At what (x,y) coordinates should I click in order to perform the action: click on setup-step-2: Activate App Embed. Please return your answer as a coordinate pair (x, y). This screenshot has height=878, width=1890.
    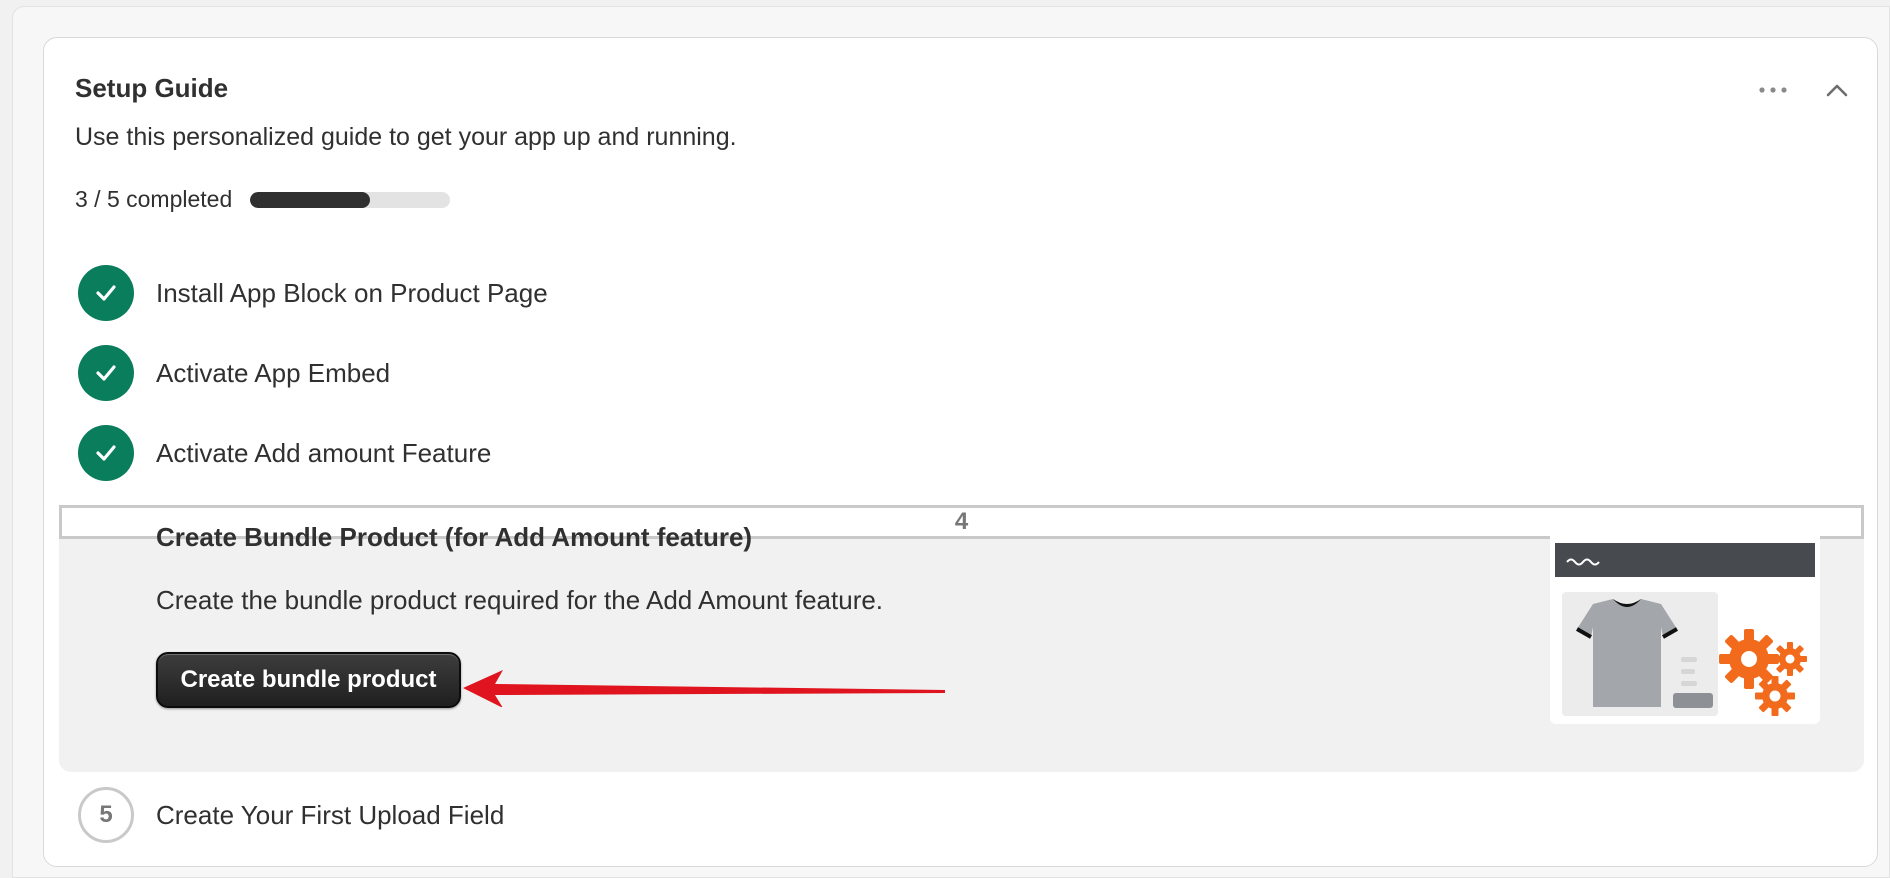
    Looking at the image, I should click on (961, 373).